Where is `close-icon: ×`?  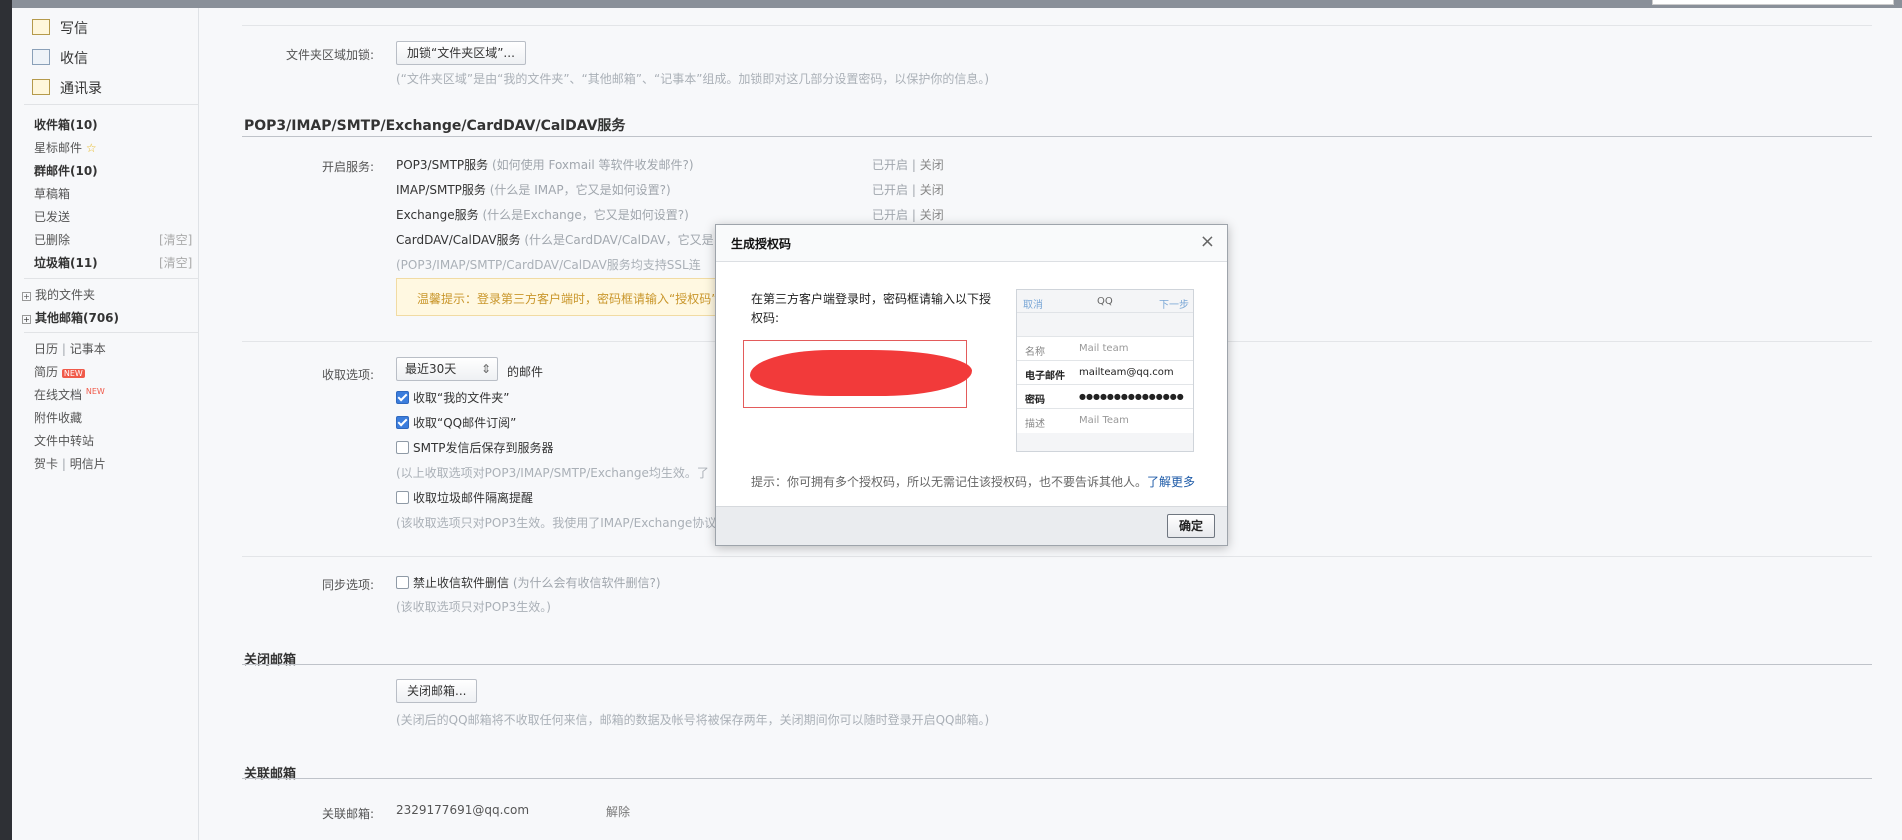 close-icon: × is located at coordinates (1207, 241).